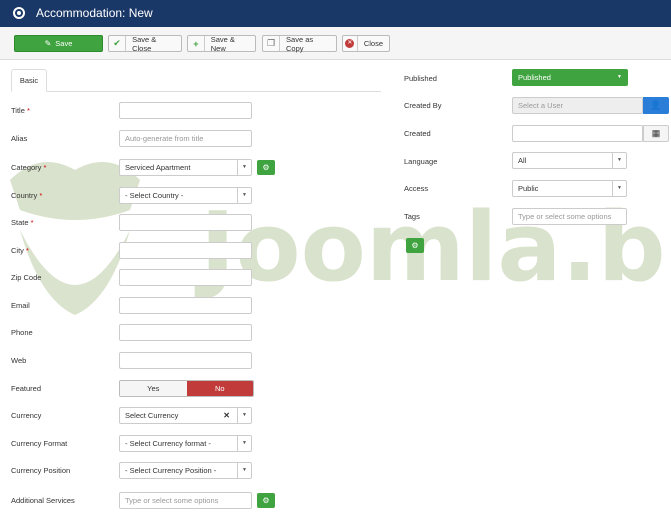 The width and height of the screenshot is (671, 515). I want to click on published-select: Published ▼, so click(570, 77).